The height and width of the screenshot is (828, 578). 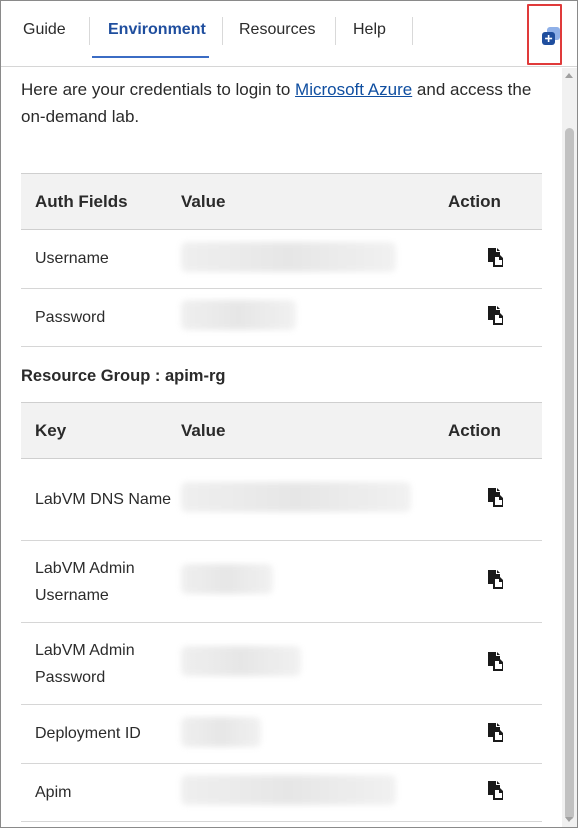 I want to click on key-deployment-id: Deployment ID, so click(x=99, y=734).